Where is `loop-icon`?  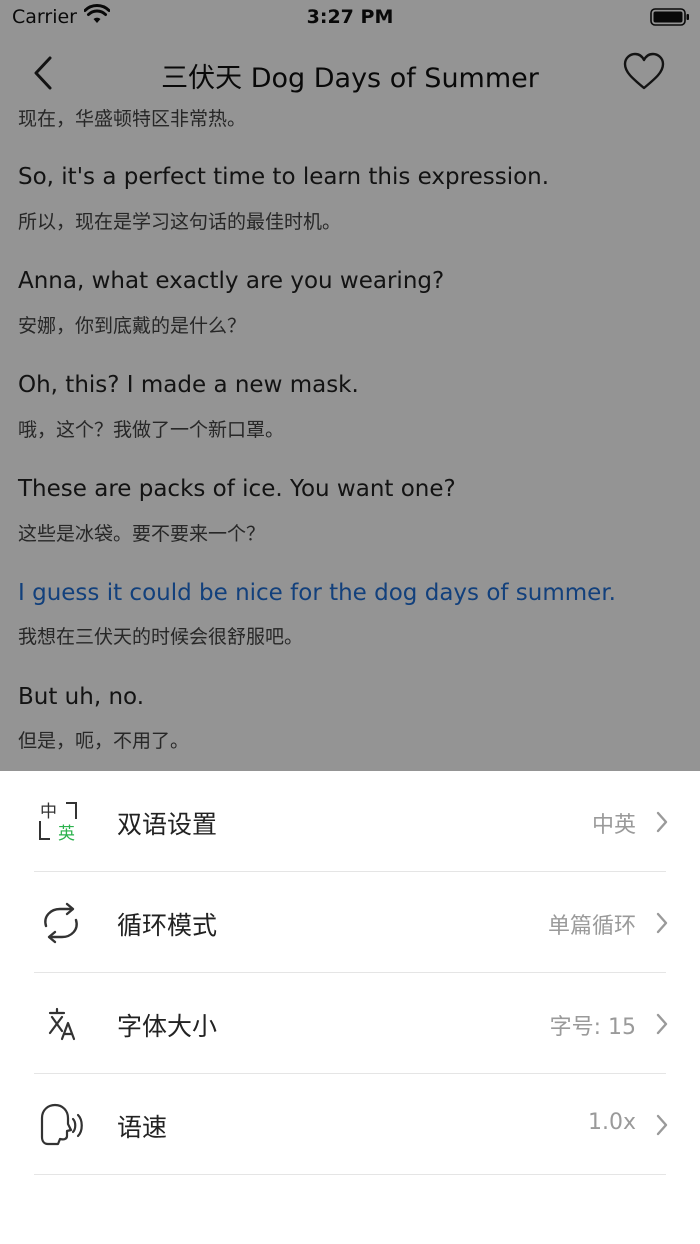
loop-icon is located at coordinates (61, 923).